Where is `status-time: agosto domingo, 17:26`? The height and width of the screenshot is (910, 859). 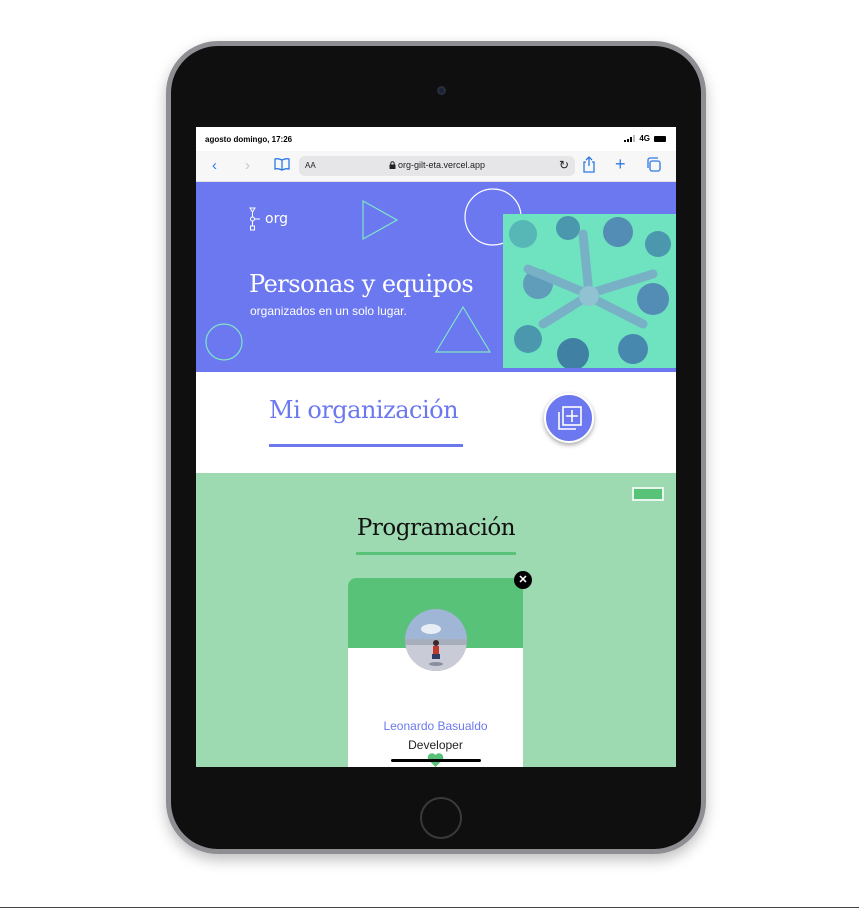 status-time: agosto domingo, 17:26 is located at coordinates (249, 139).